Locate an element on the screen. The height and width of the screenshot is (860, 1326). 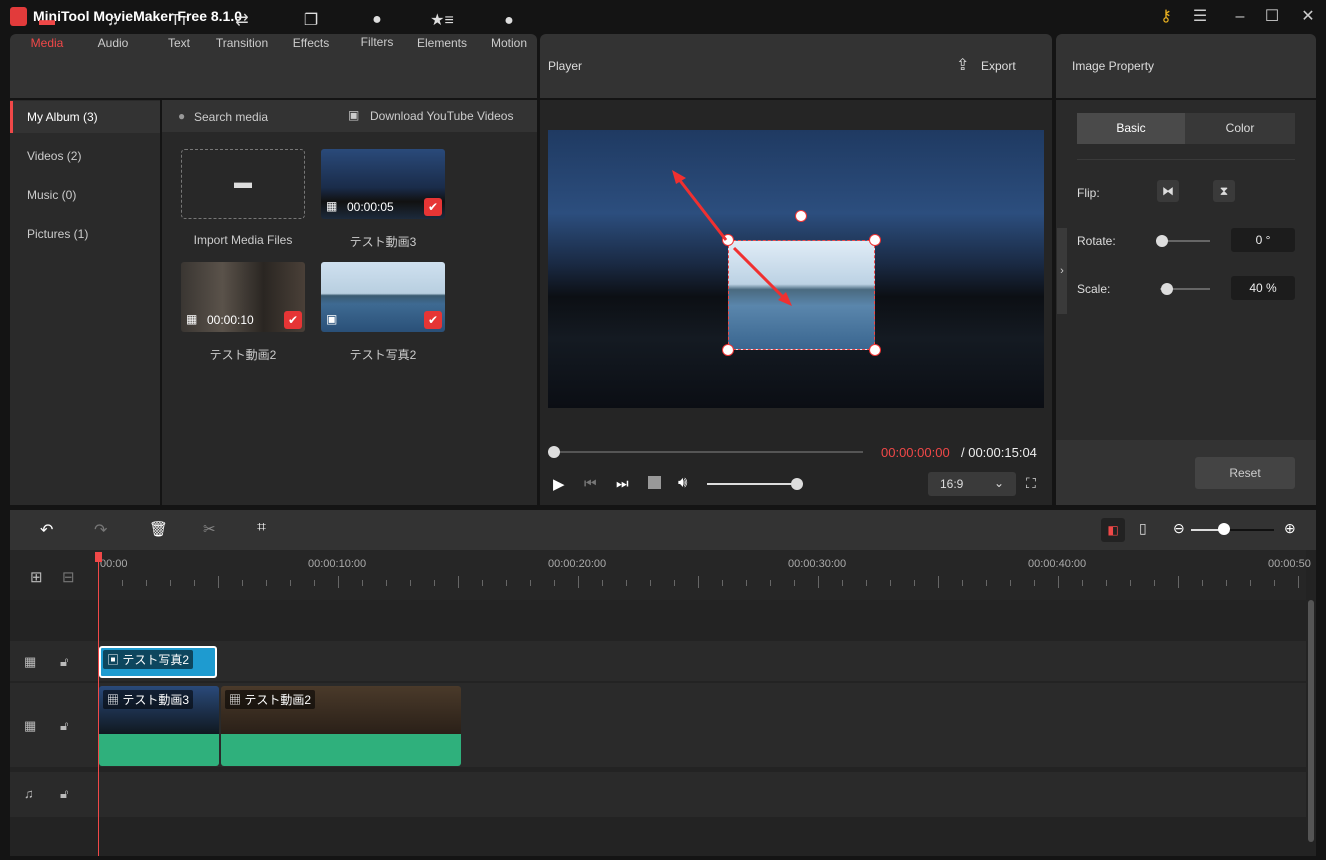
sidebar-item-my-album: My Album (3) is located at coordinates (85, 117).